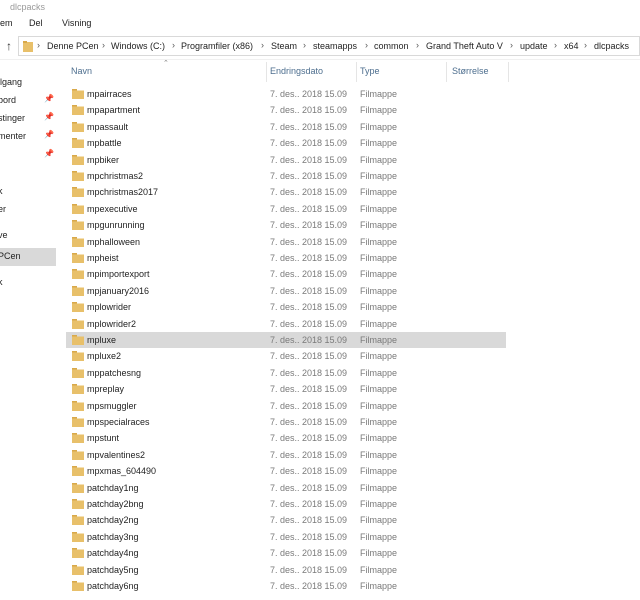 This screenshot has width=640, height=600. What do you see at coordinates (286, 209) in the screenshot?
I see `file-row: mpexecutive 7. des.. 2018 15.09 Filmappe` at bounding box center [286, 209].